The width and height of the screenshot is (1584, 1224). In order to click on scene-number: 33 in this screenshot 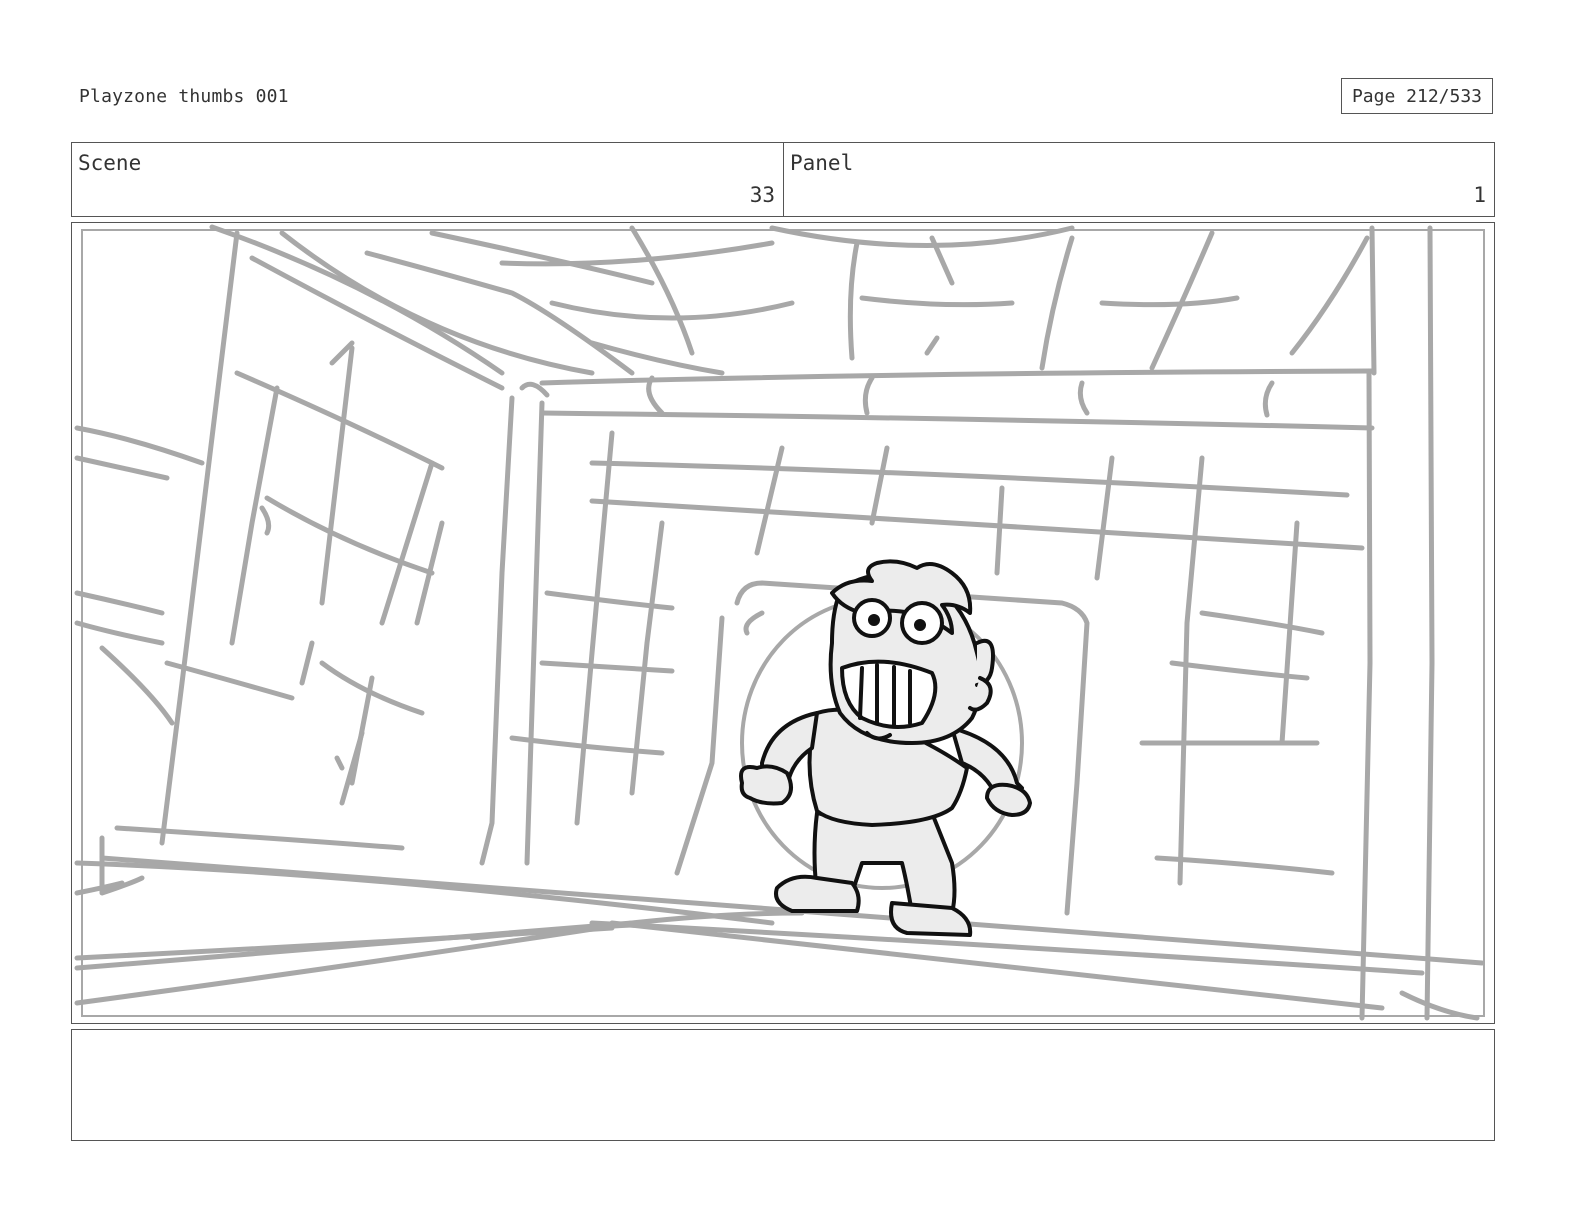, I will do `click(762, 195)`.